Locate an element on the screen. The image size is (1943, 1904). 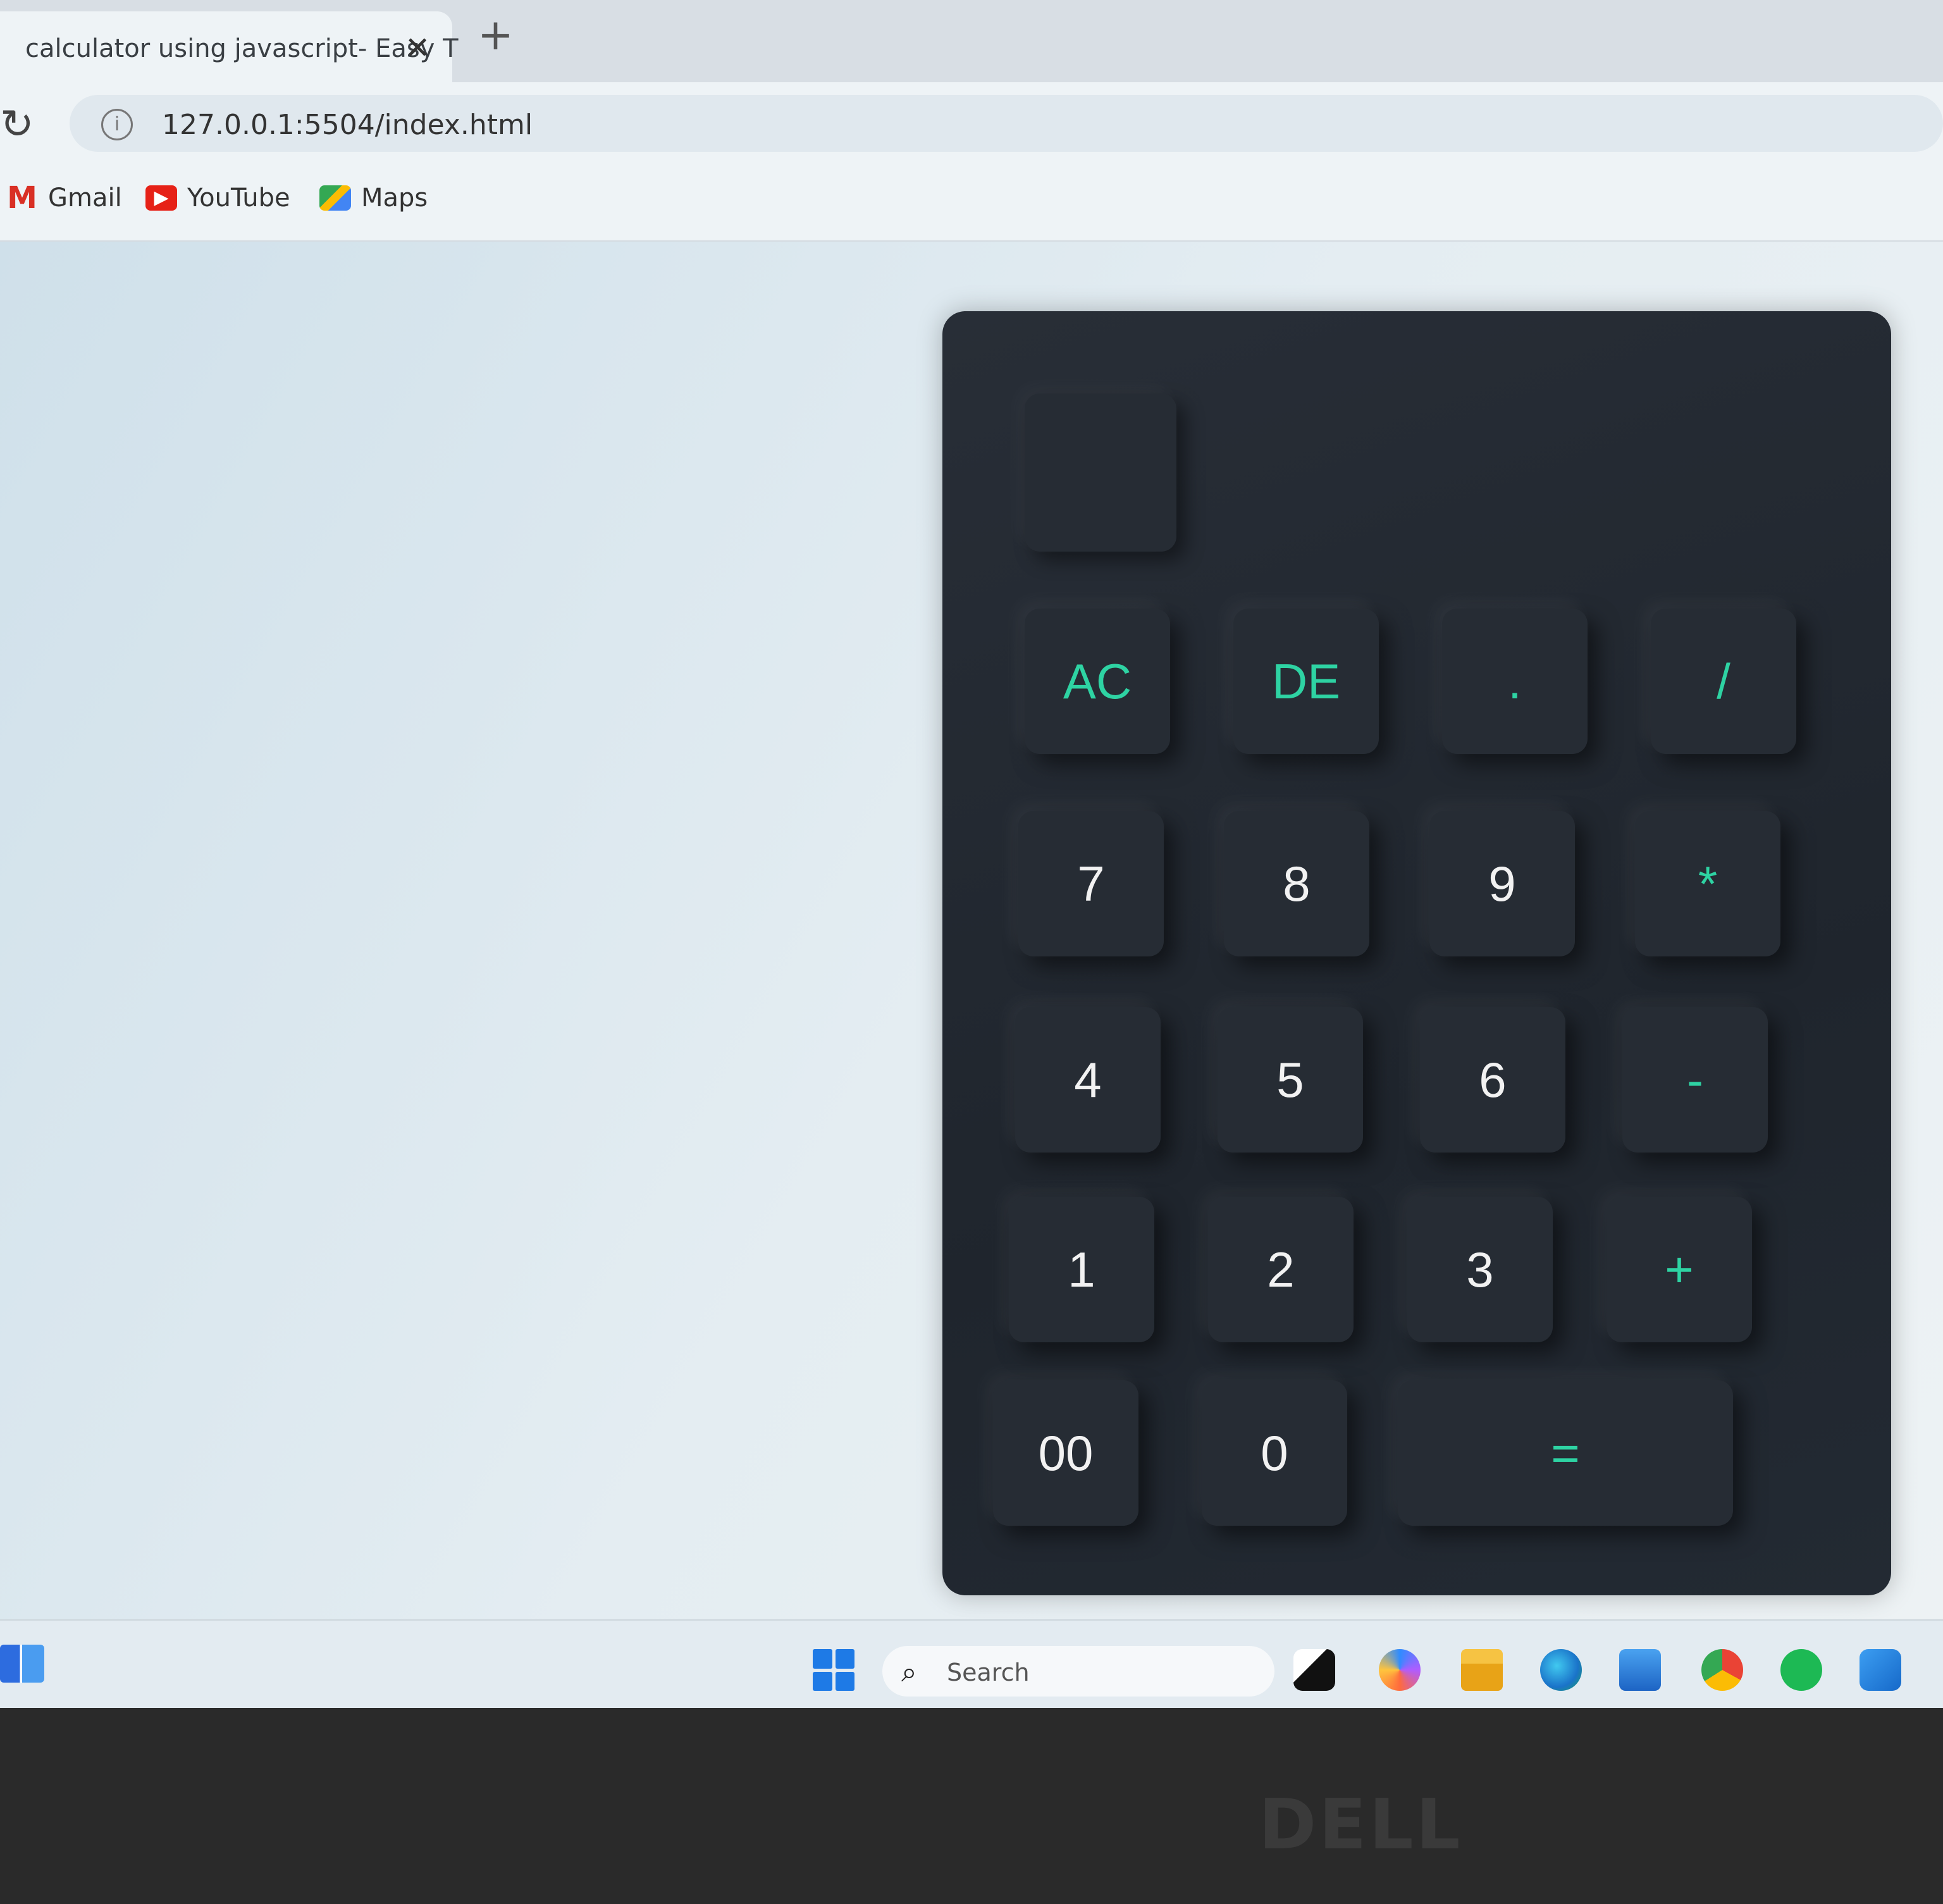
bookmark-label: Gmail is located at coordinates (85, 198).